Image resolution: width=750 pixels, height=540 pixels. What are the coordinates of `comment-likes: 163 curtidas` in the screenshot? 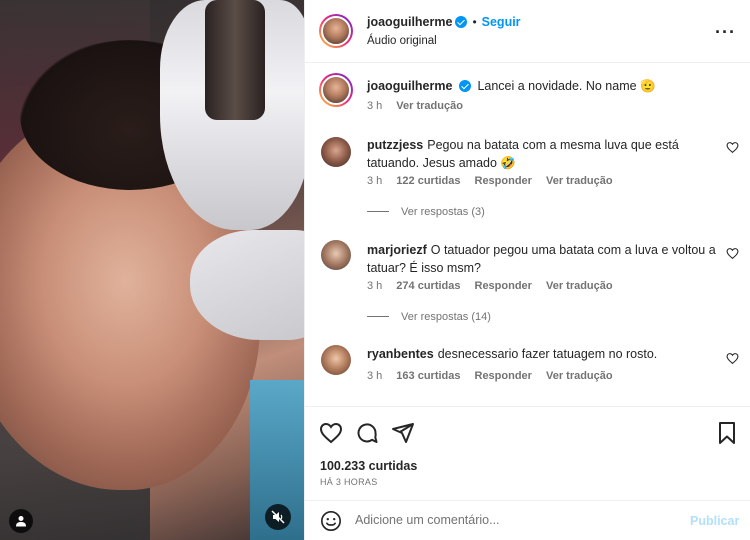 It's located at (428, 376).